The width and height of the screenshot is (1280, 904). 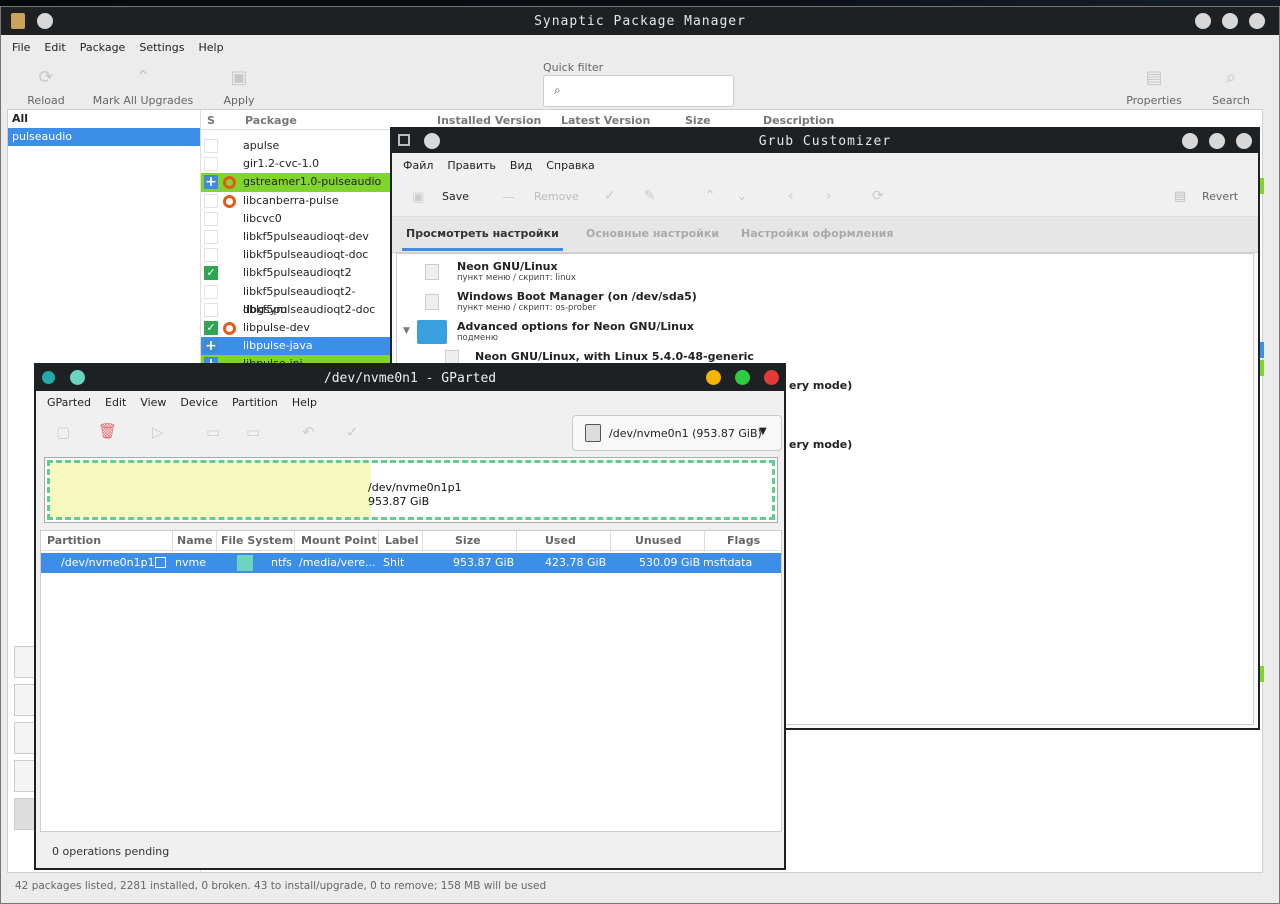 I want to click on reload-button: ⟳ Reload, so click(x=46, y=86).